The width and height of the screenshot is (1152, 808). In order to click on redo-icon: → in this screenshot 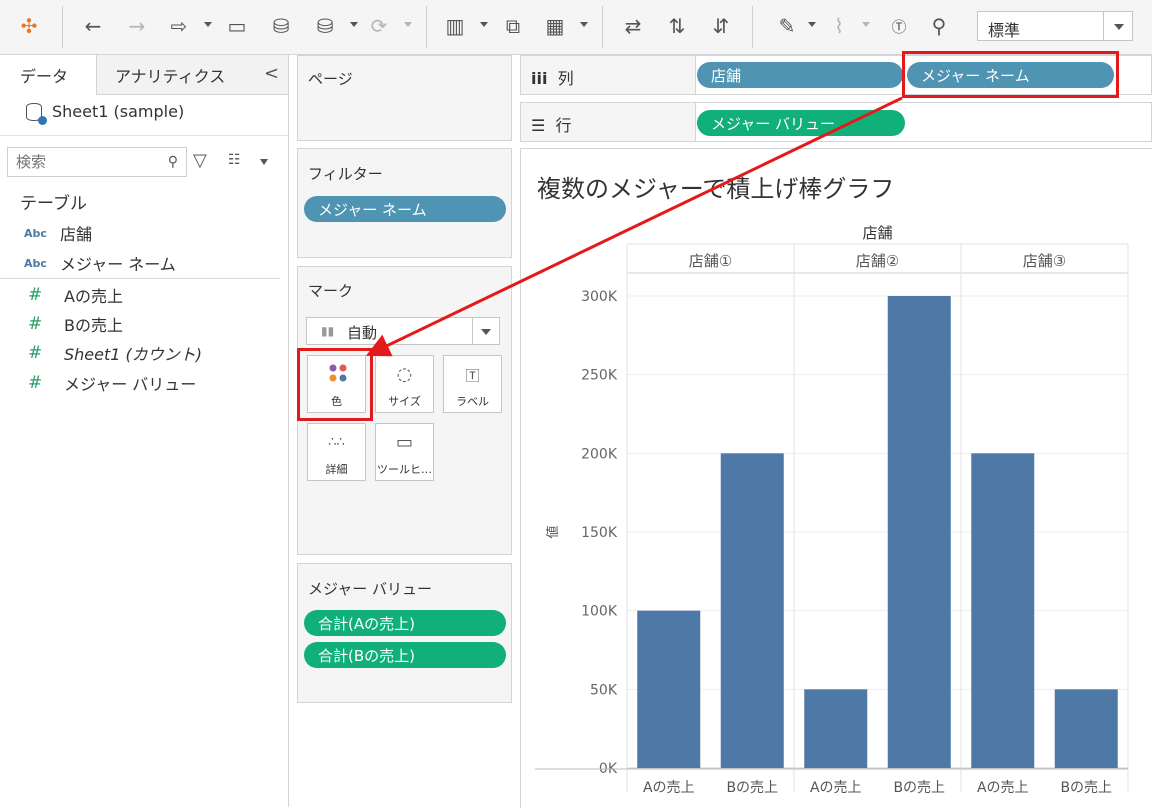, I will do `click(137, 26)`.